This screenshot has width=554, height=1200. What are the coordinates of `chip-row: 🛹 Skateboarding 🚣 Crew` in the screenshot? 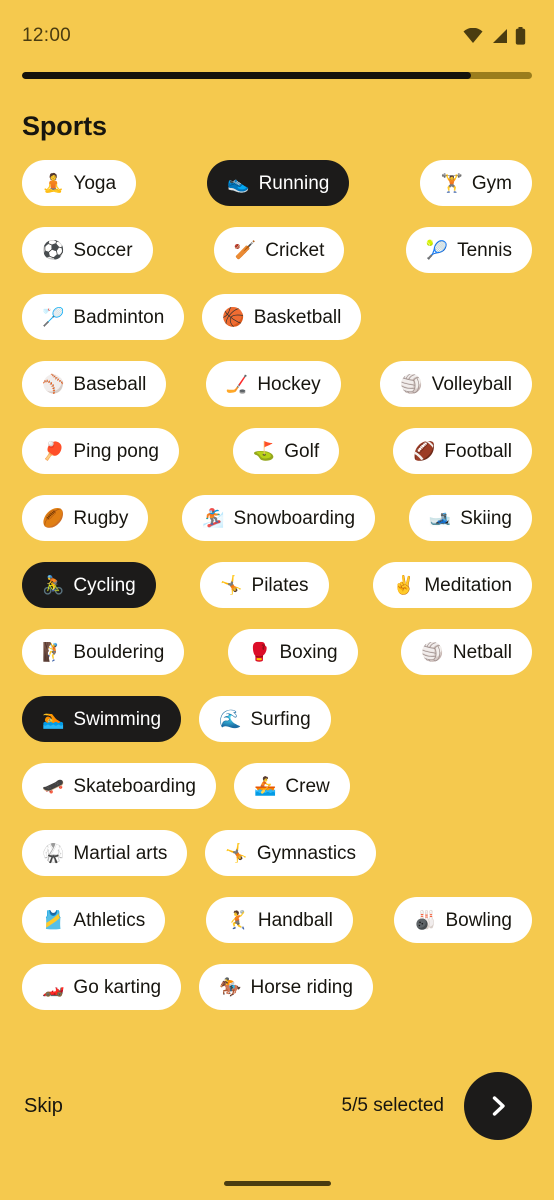 It's located at (277, 786).